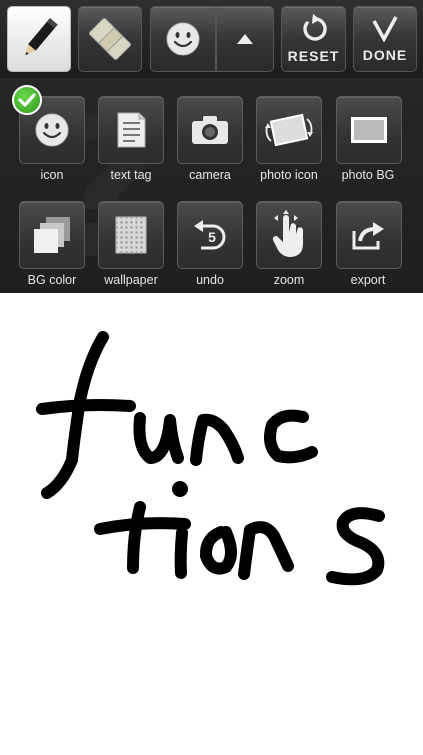 The image size is (423, 755). I want to click on rotate-photo-icon, so click(289, 130).